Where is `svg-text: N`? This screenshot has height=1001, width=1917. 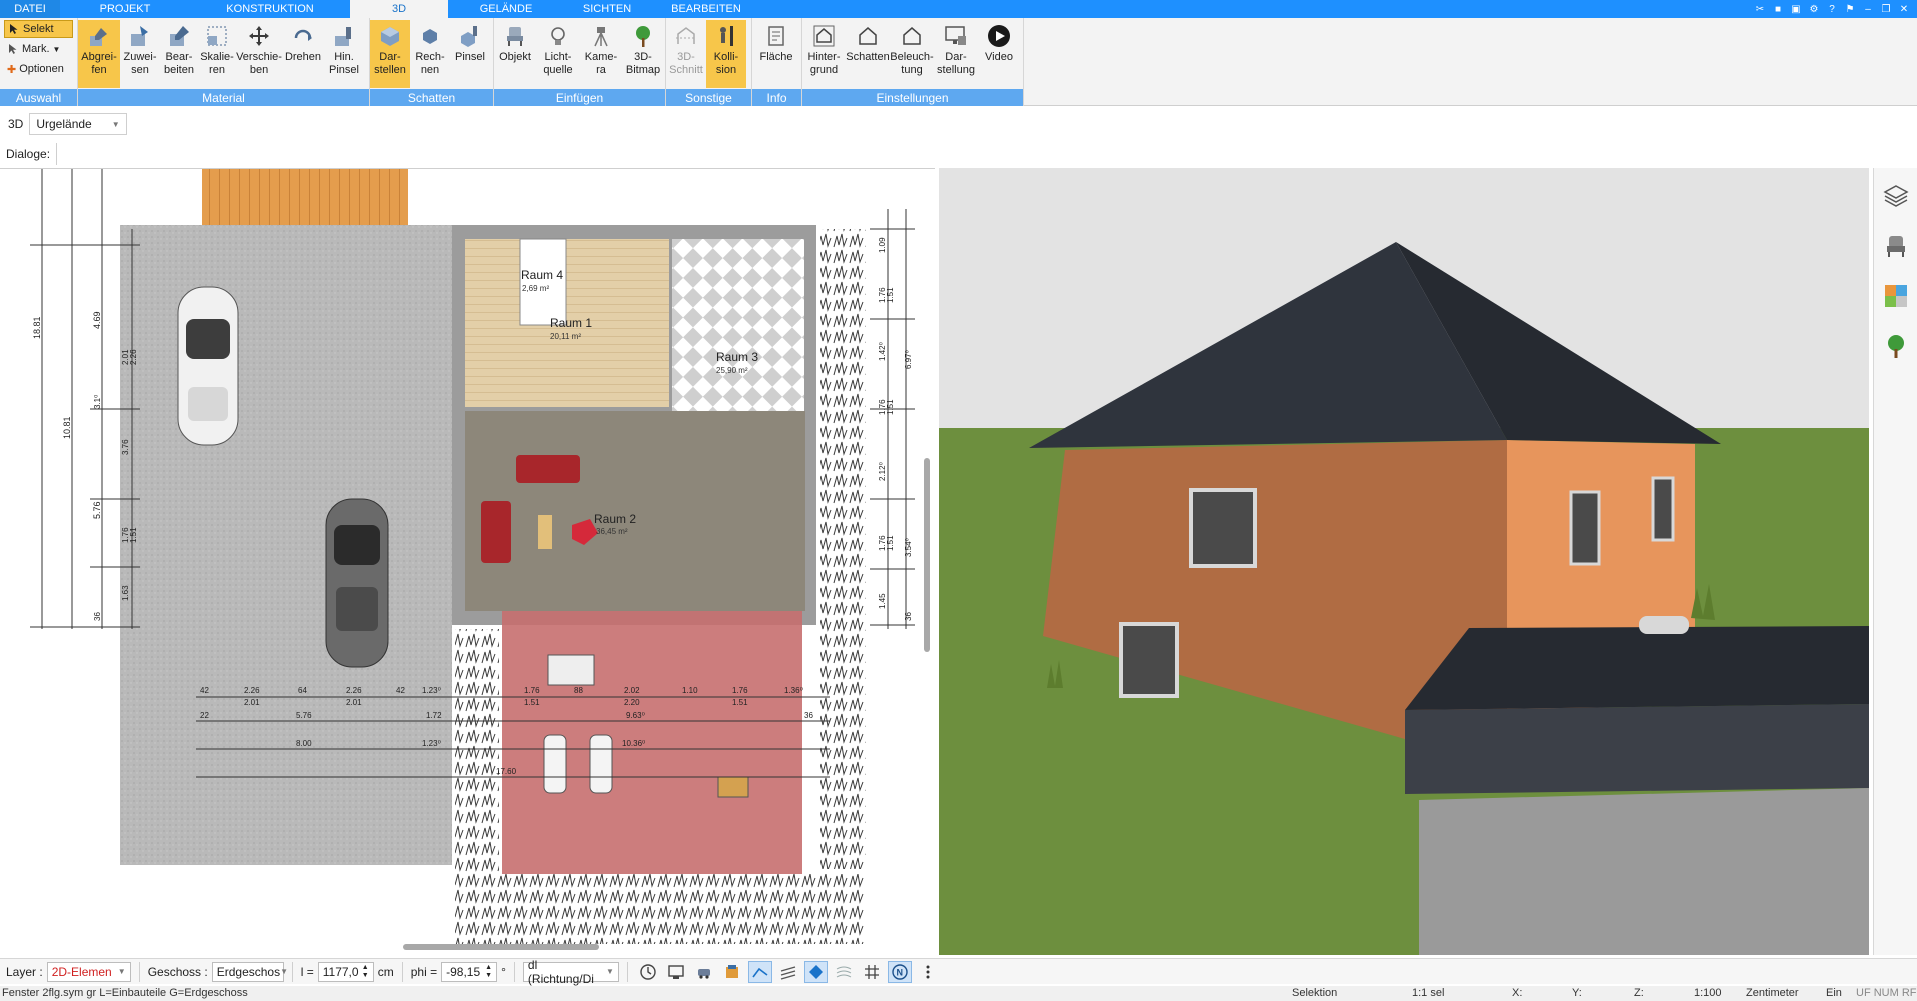
svg-text: N is located at coordinates (899, 972).